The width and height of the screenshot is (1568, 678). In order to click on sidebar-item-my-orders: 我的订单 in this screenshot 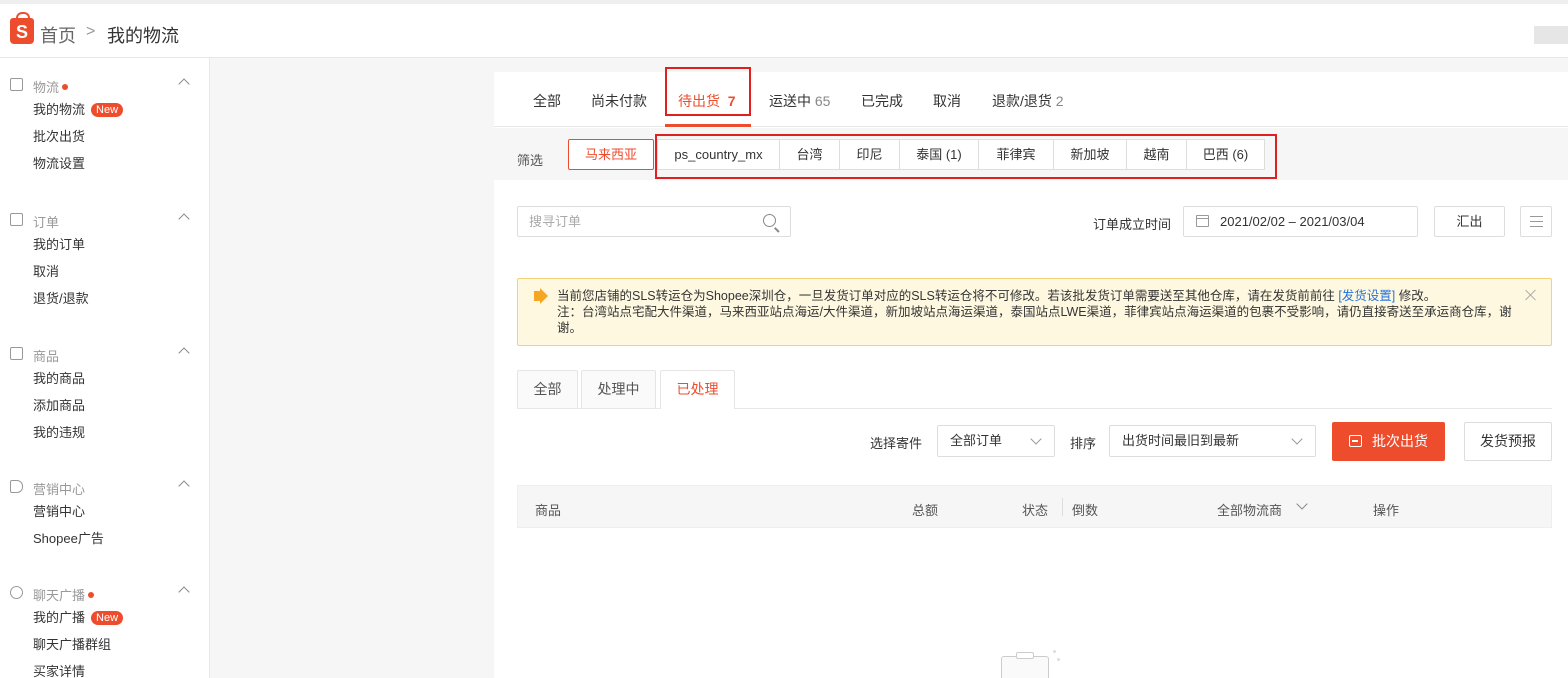, I will do `click(105, 244)`.